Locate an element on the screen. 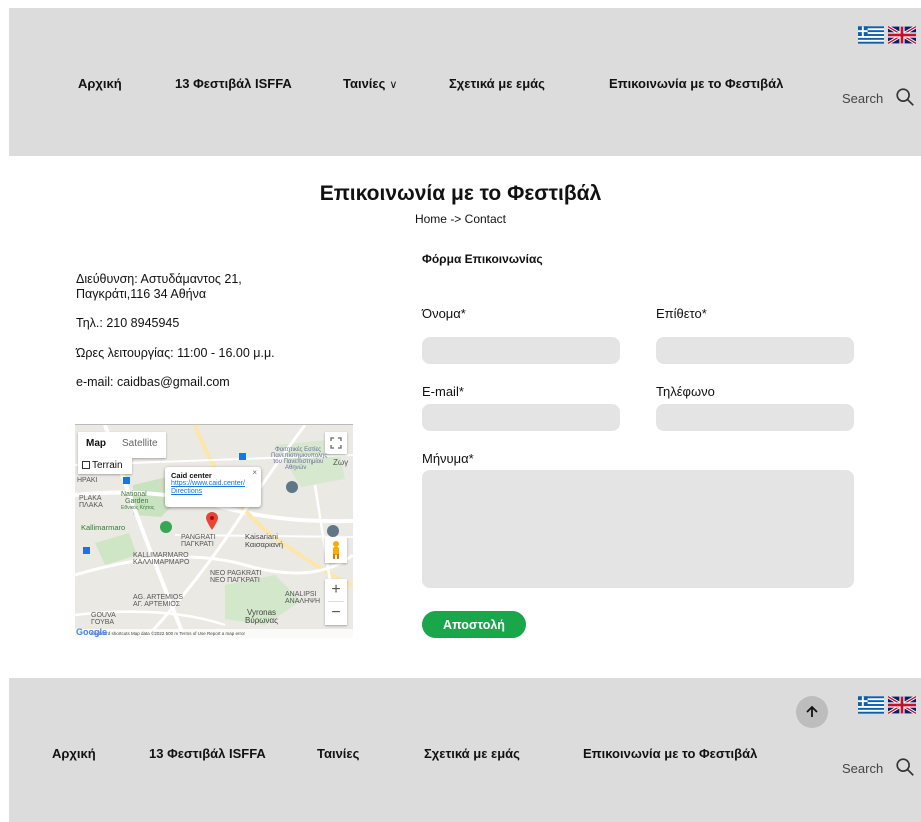 This screenshot has width=921, height=822. header-search-label: Search is located at coordinates (862, 98).